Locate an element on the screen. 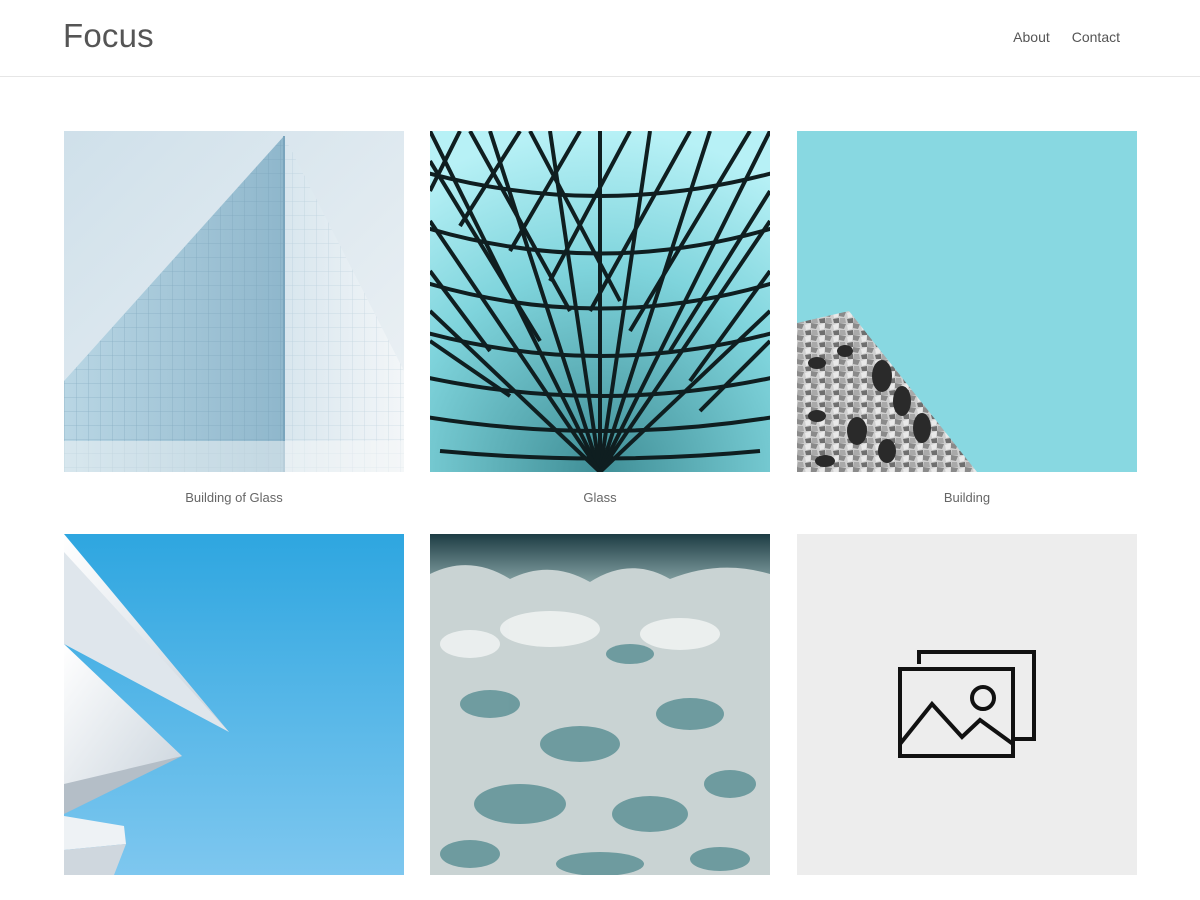 The height and width of the screenshot is (900, 1200). nav-item-about: About is located at coordinates (1031, 37).